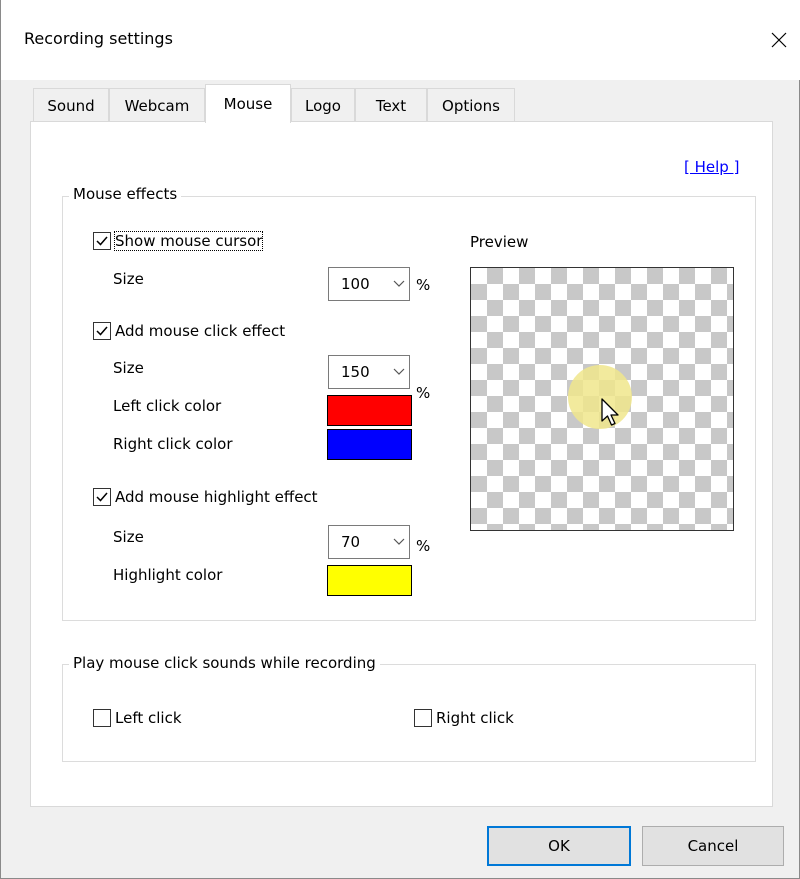 The image size is (800, 879). I want to click on show-cursor-checkbox: Show mouse cursor, so click(178, 241).